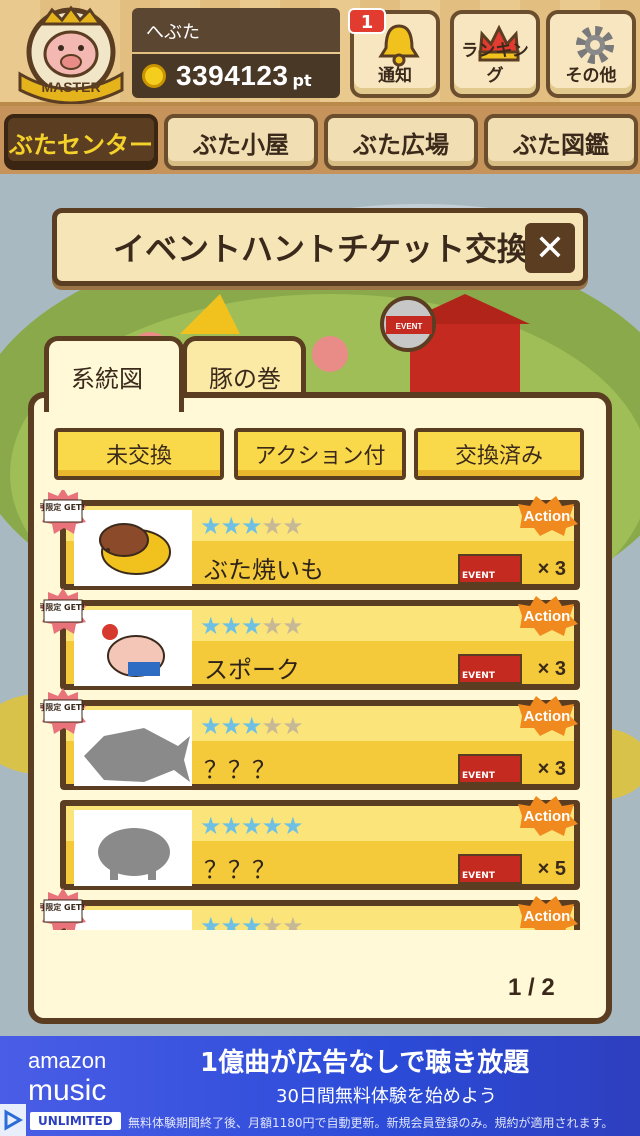  Describe the element at coordinates (551, 869) in the screenshot. I see `item-count: × 5` at that location.